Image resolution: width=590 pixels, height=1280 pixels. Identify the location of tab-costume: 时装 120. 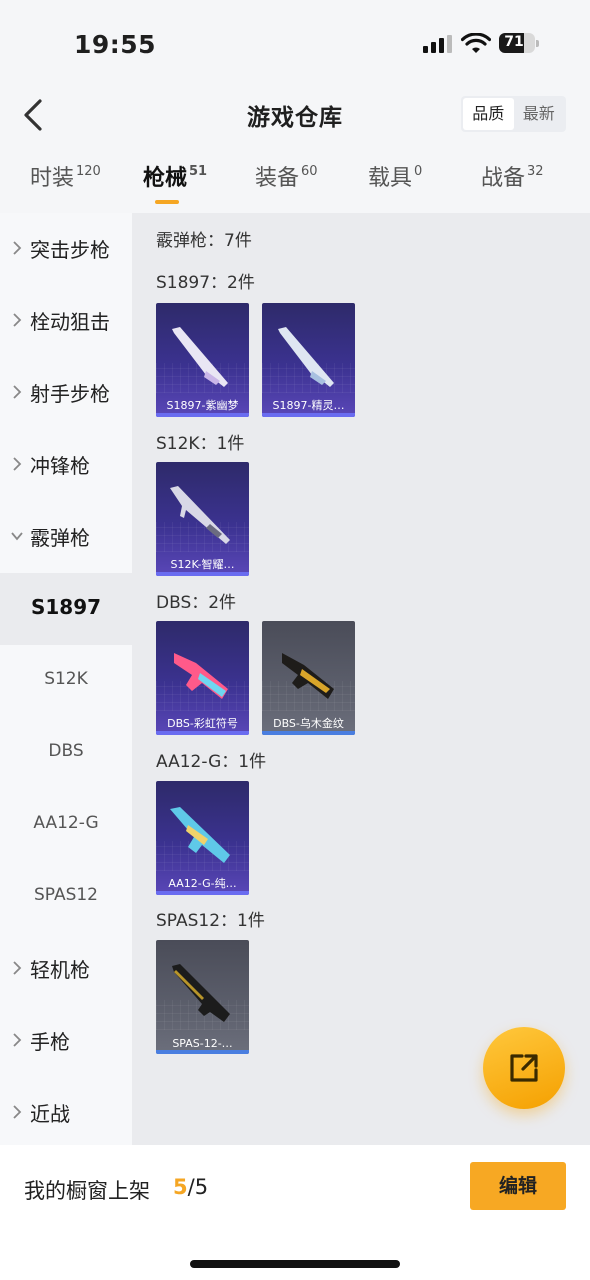
(65, 183).